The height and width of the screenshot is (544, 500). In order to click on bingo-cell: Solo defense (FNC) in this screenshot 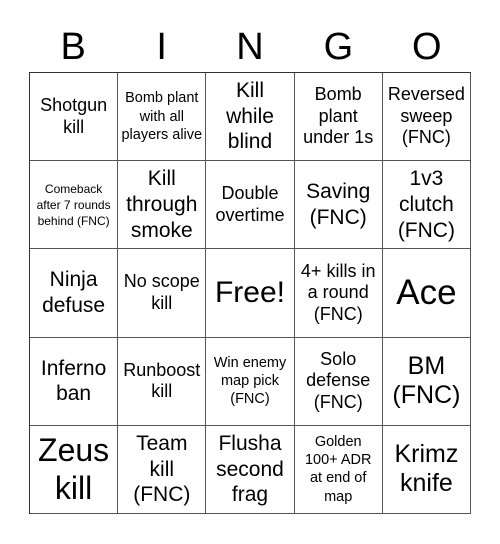, I will do `click(338, 381)`.